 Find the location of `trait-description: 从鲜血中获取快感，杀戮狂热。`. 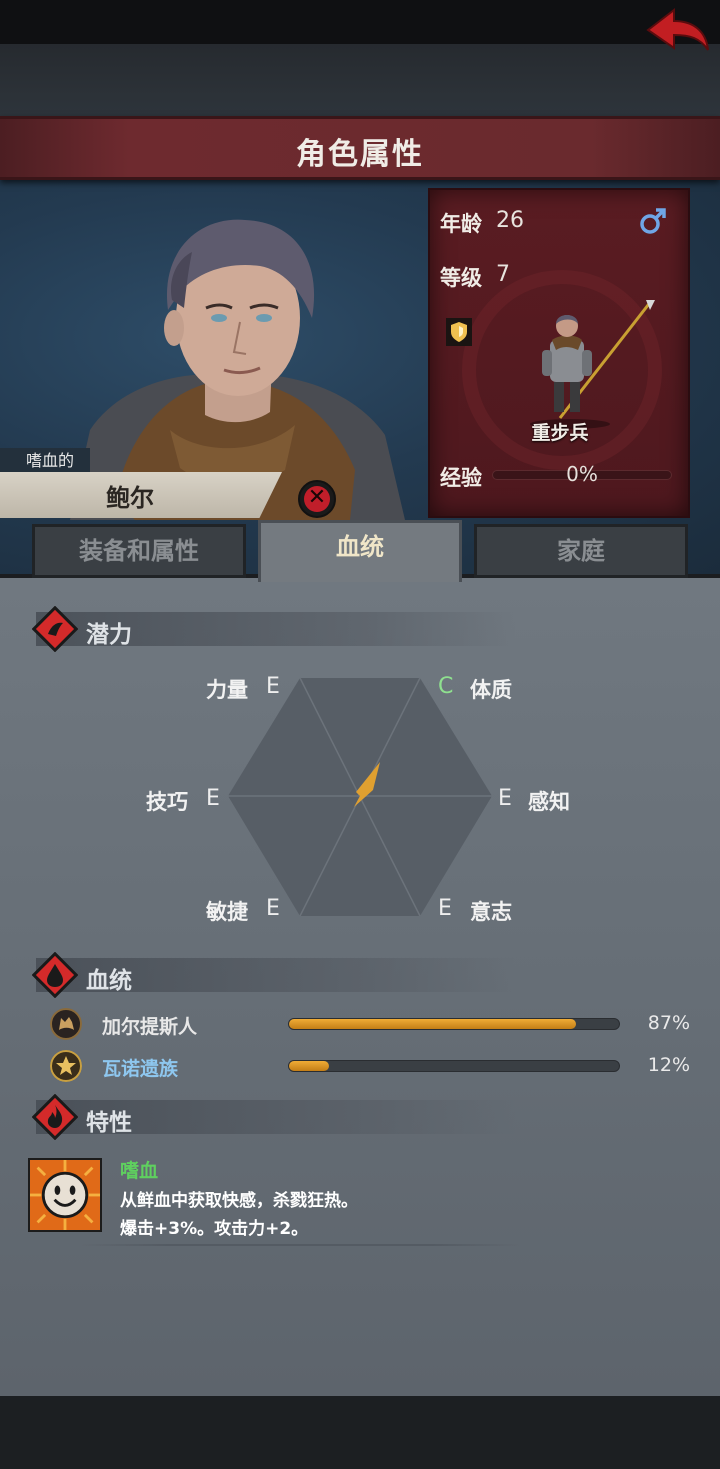

trait-description: 从鲜血中获取快感，杀戮狂热。 is located at coordinates (239, 1201).